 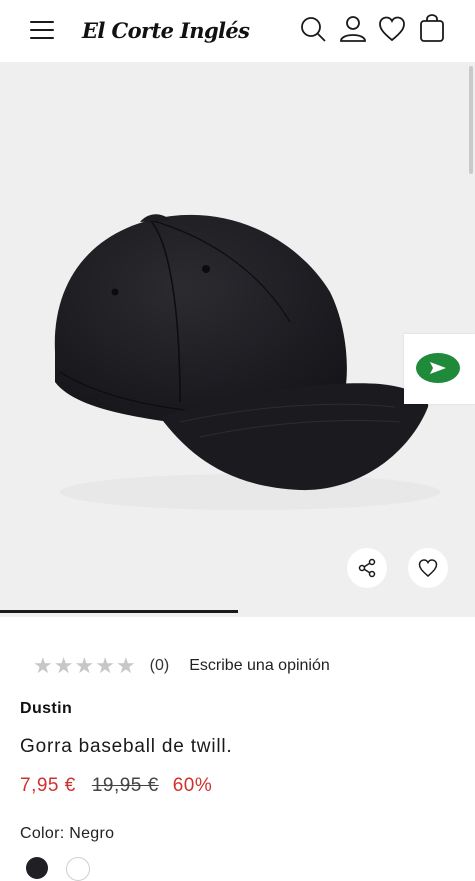 I want to click on wishlist-button, so click(x=428, y=568).